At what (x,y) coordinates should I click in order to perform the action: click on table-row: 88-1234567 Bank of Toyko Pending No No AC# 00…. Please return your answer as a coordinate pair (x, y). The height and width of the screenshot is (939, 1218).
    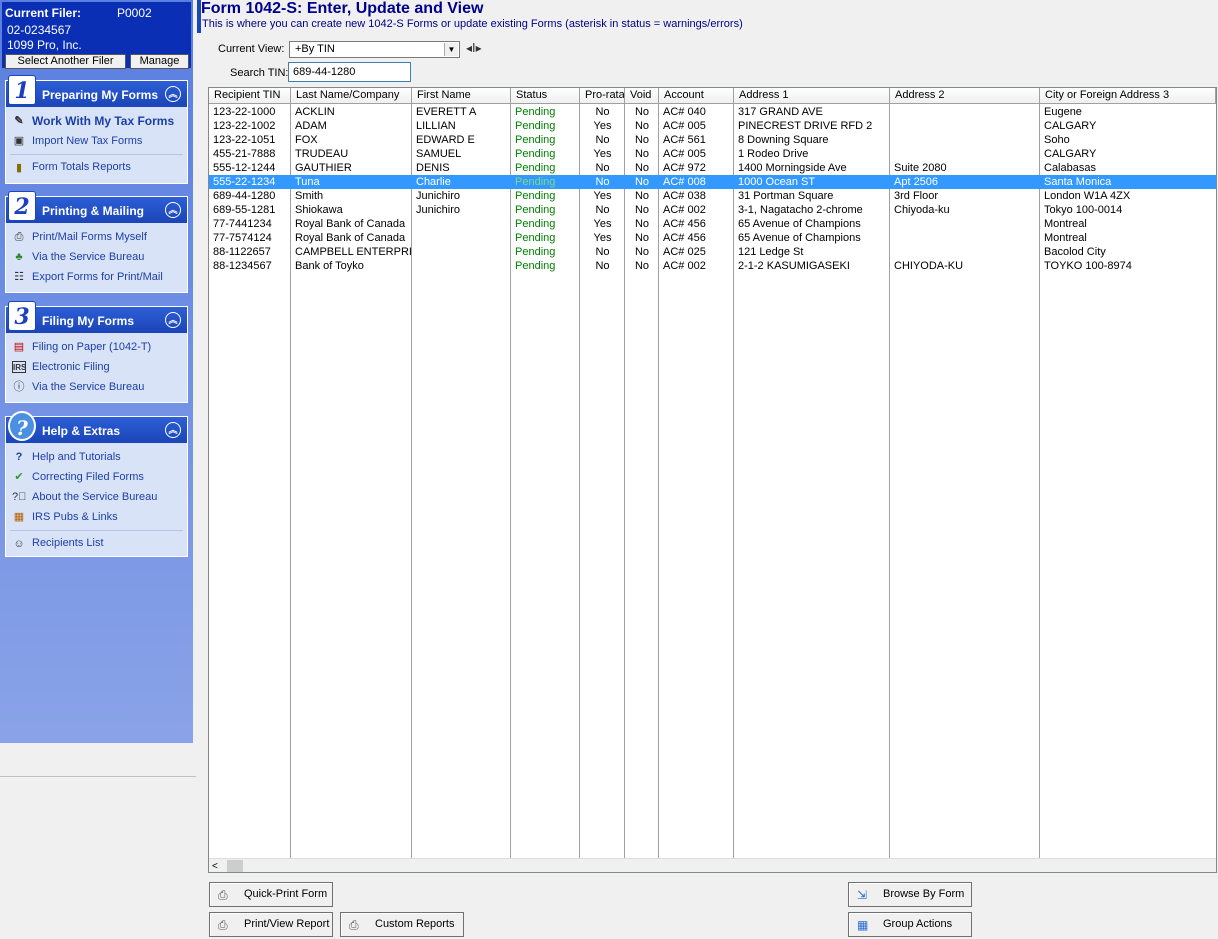
    Looking at the image, I should click on (712, 266).